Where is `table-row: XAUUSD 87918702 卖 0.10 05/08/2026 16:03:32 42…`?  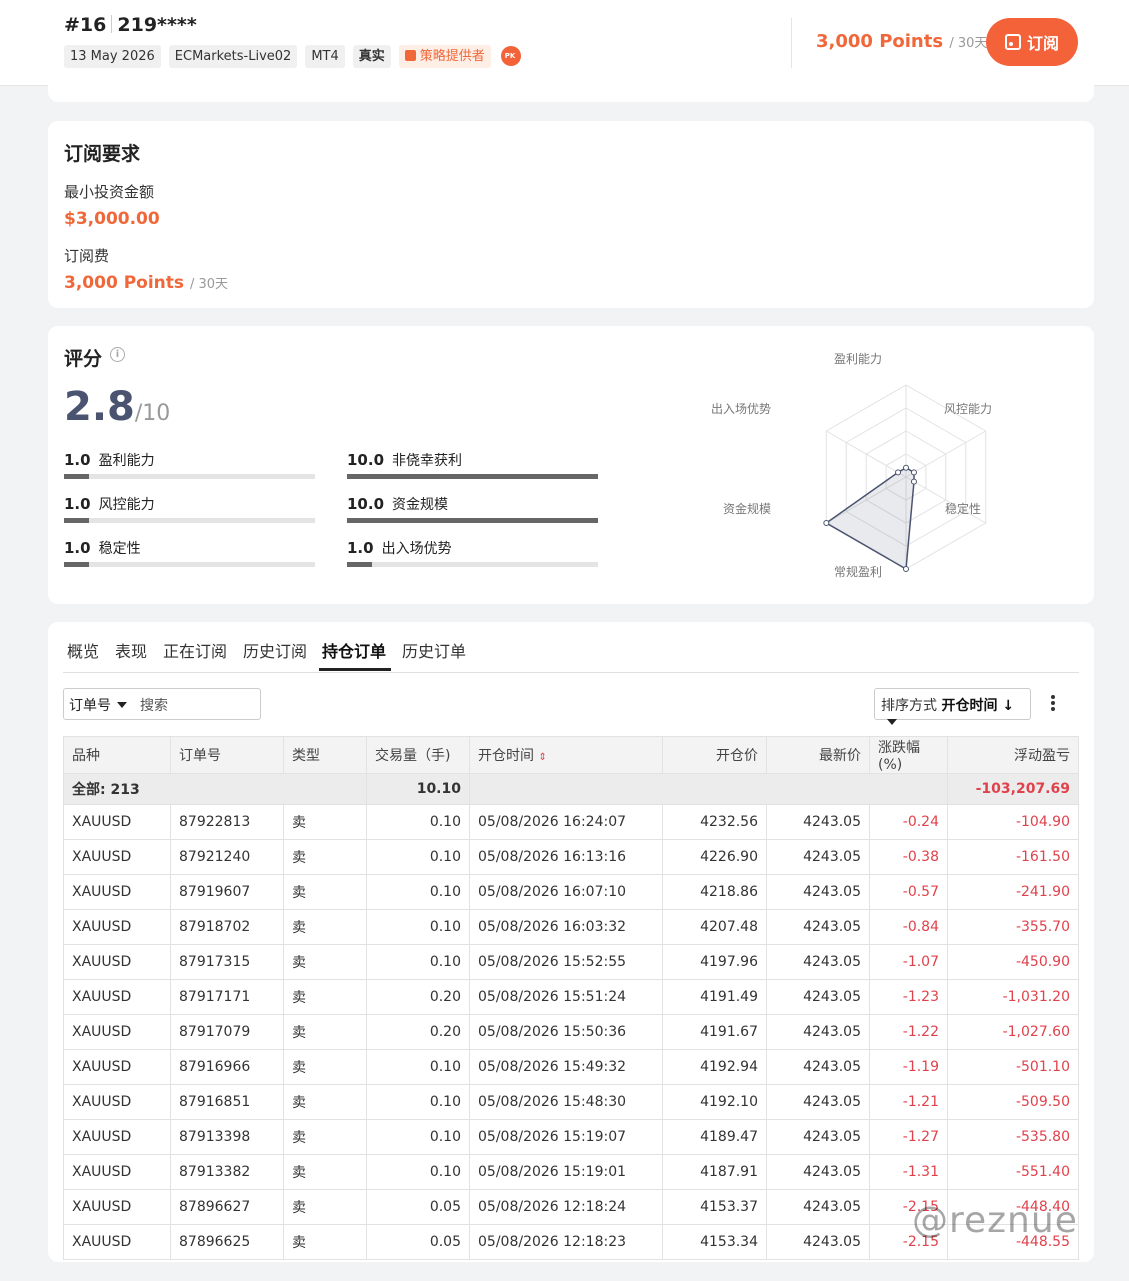
table-row: XAUUSD 87918702 卖 0.10 05/08/2026 16:03:32 42… is located at coordinates (571, 927).